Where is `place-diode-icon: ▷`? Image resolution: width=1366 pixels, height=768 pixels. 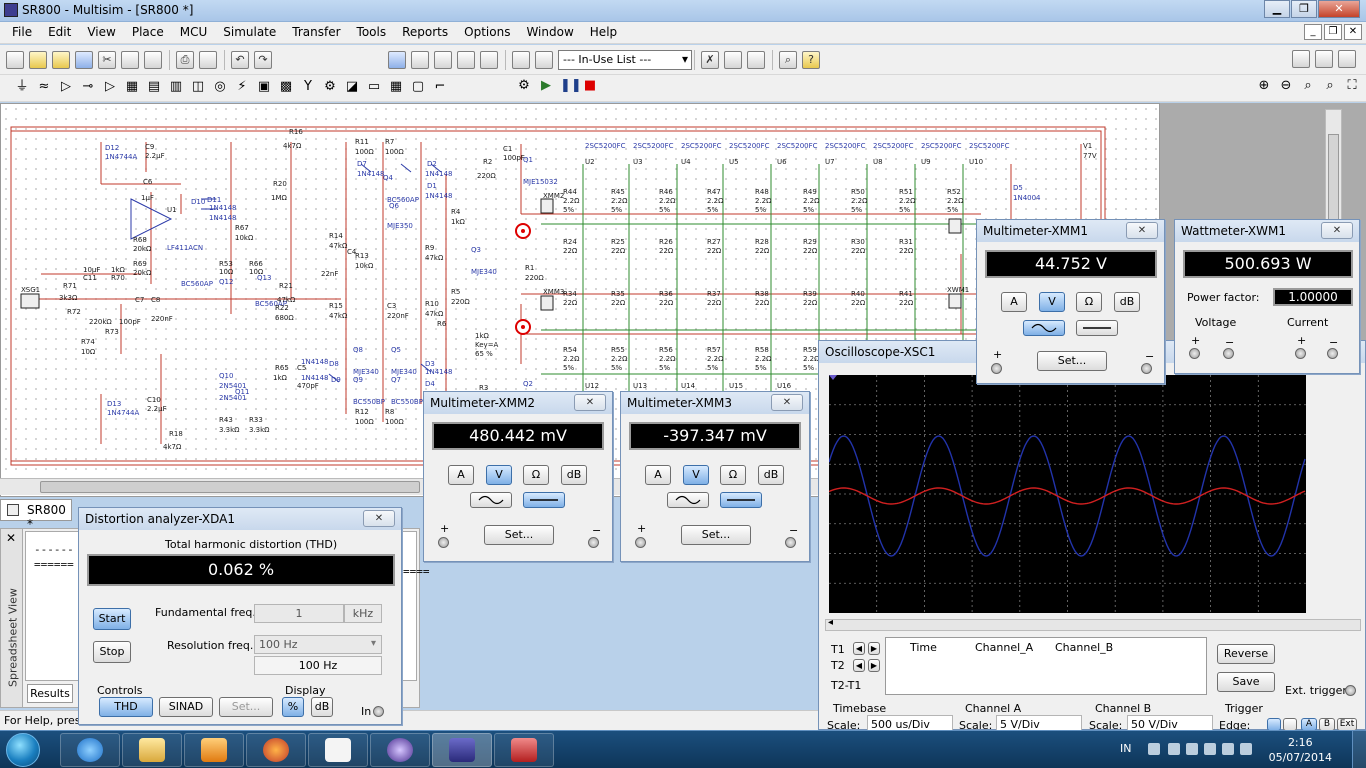
place-diode-icon: ▷ is located at coordinates (66, 87).